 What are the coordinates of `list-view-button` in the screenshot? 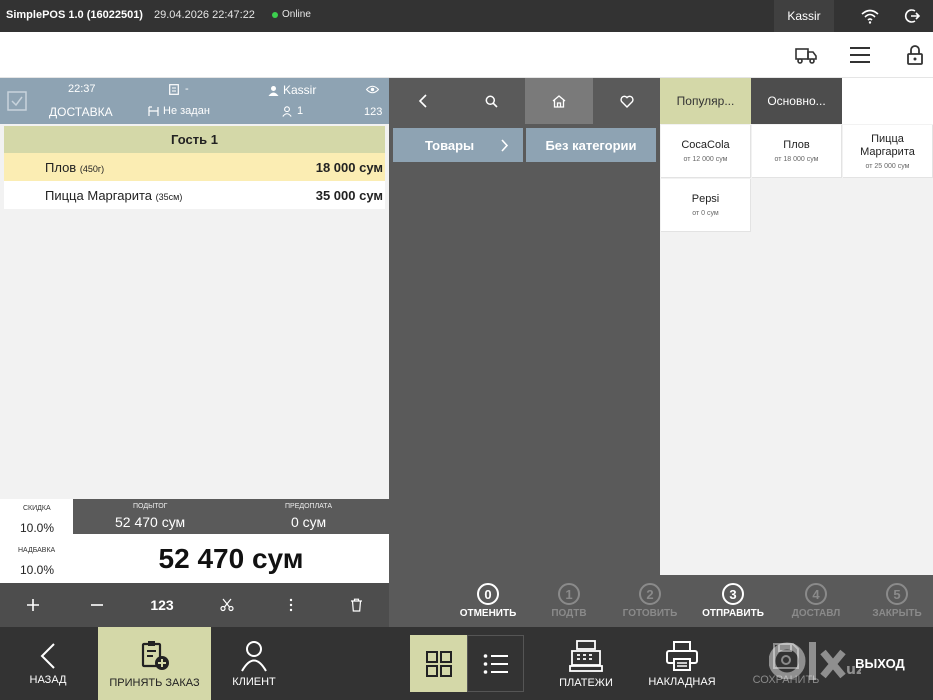 It's located at (495, 663).